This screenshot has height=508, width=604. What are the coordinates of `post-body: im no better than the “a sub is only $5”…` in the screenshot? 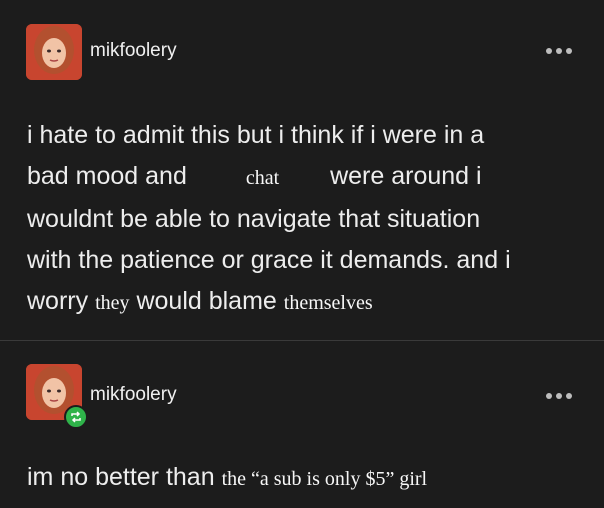 It's located at (307, 478).